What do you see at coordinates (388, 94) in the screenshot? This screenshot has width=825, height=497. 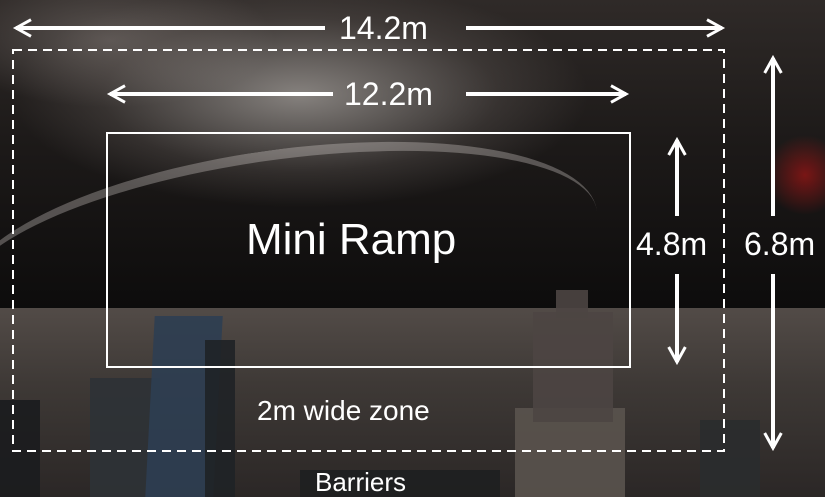 I see `inner-width-label: 12.2m` at bounding box center [388, 94].